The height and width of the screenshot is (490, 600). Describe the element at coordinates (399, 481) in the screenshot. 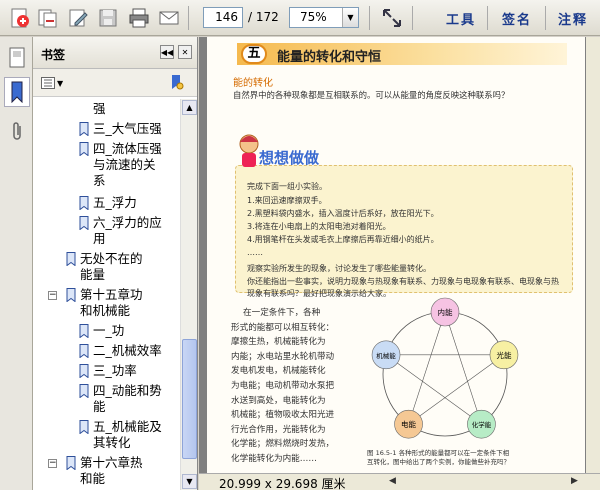

I see `status-bar: 20.999 x 29.698 厘米 ◀ ▶` at that location.